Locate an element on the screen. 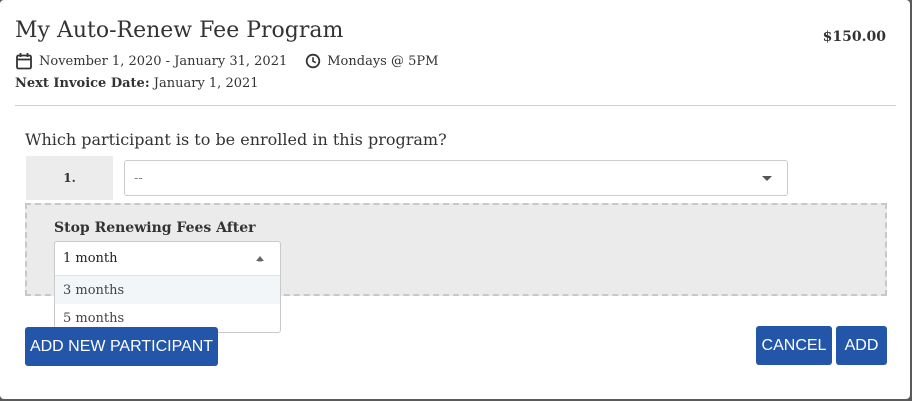  renew-period-selected-value: 1 month is located at coordinates (90, 258).